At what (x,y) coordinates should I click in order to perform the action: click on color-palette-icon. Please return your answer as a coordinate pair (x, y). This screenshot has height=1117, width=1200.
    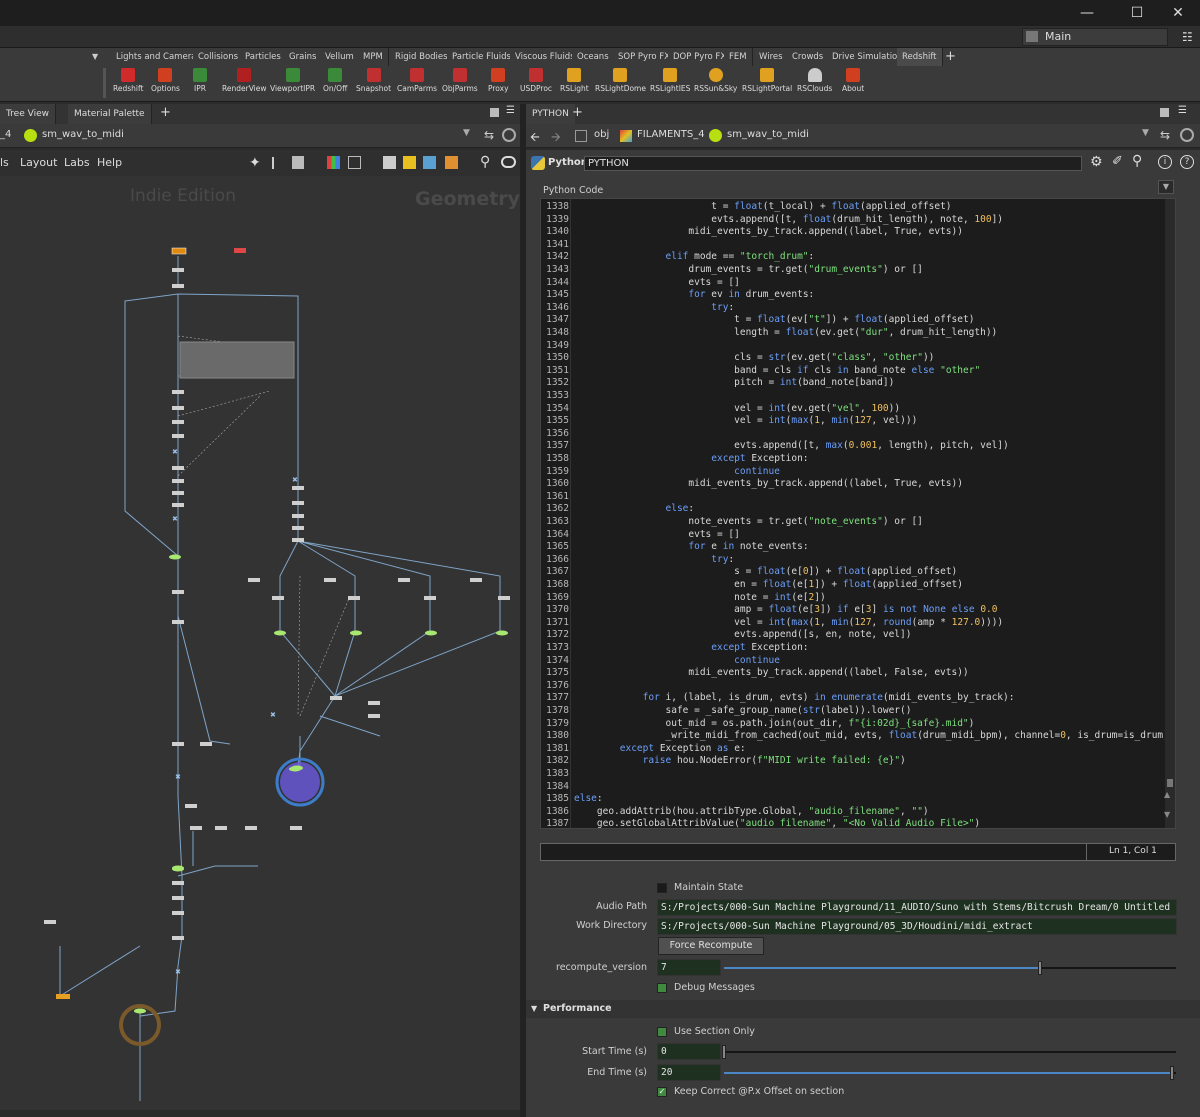
    Looking at the image, I should click on (333, 162).